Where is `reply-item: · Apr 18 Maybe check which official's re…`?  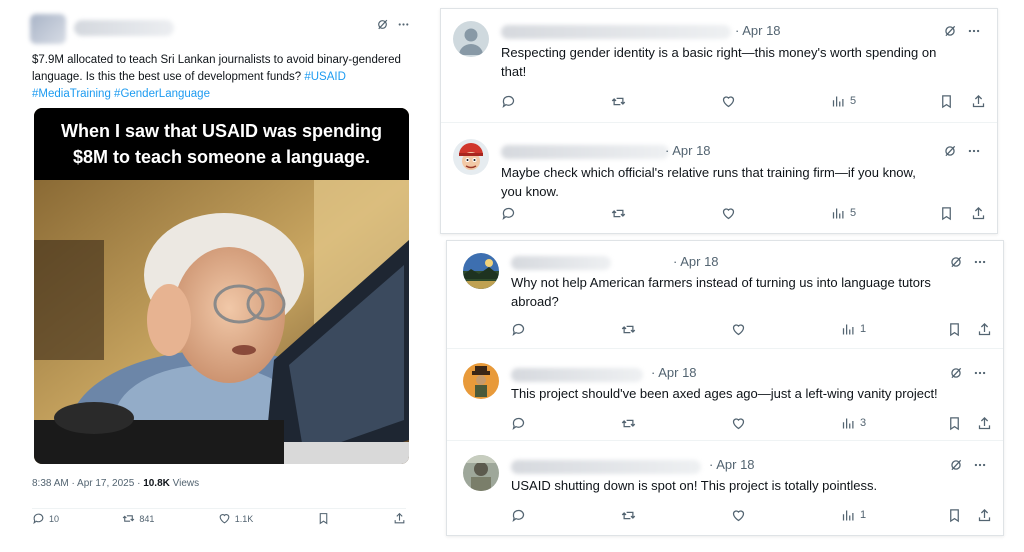
reply-item: · Apr 18 Maybe check which official's re… is located at coordinates (719, 178).